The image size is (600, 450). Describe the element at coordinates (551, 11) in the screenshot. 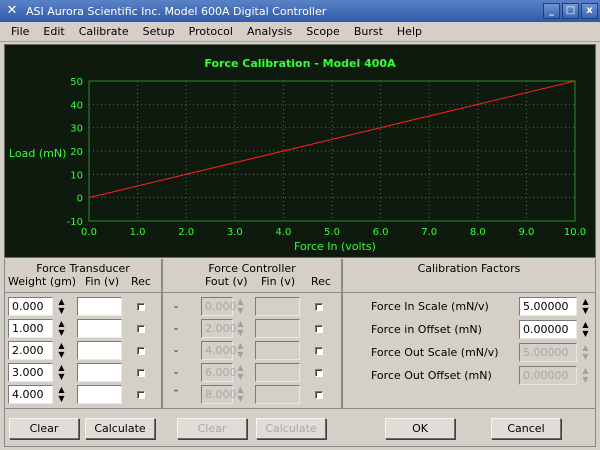

I see `minimize-button: _` at that location.